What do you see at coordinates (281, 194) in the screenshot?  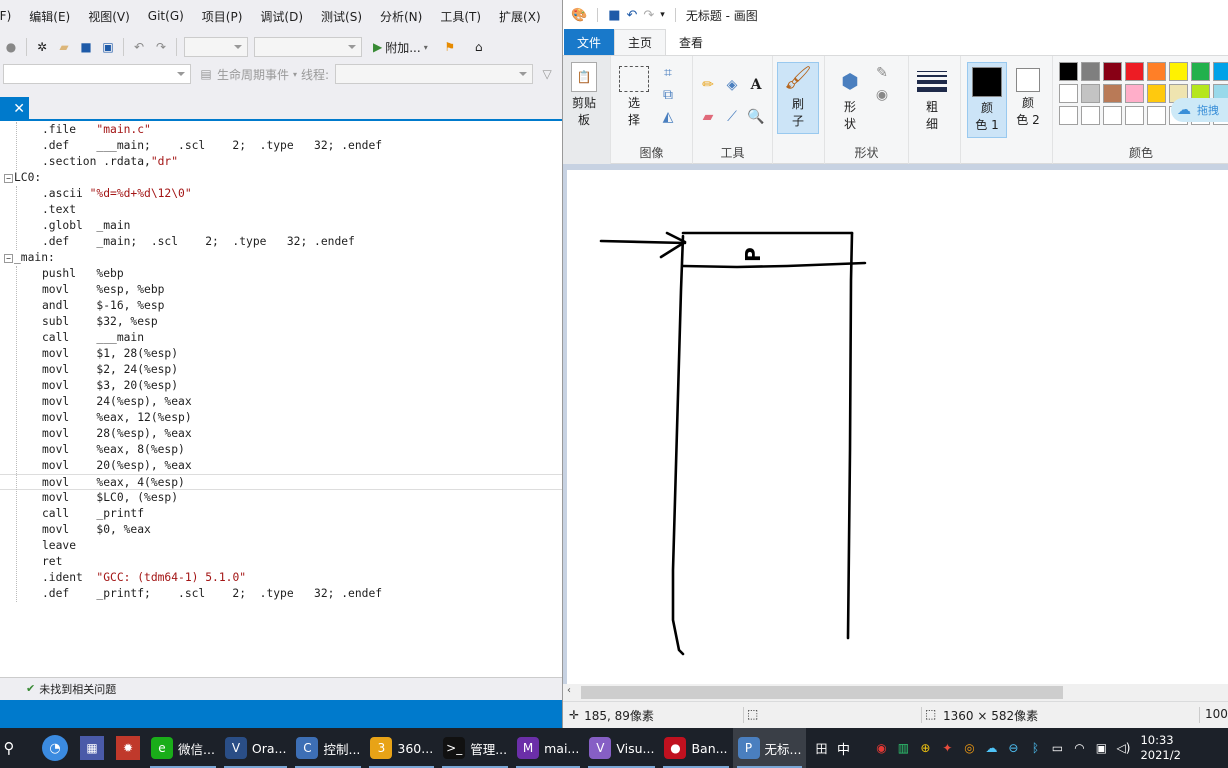 I see `code-line: .ascii "%d=%d+%d\12\0"` at bounding box center [281, 194].